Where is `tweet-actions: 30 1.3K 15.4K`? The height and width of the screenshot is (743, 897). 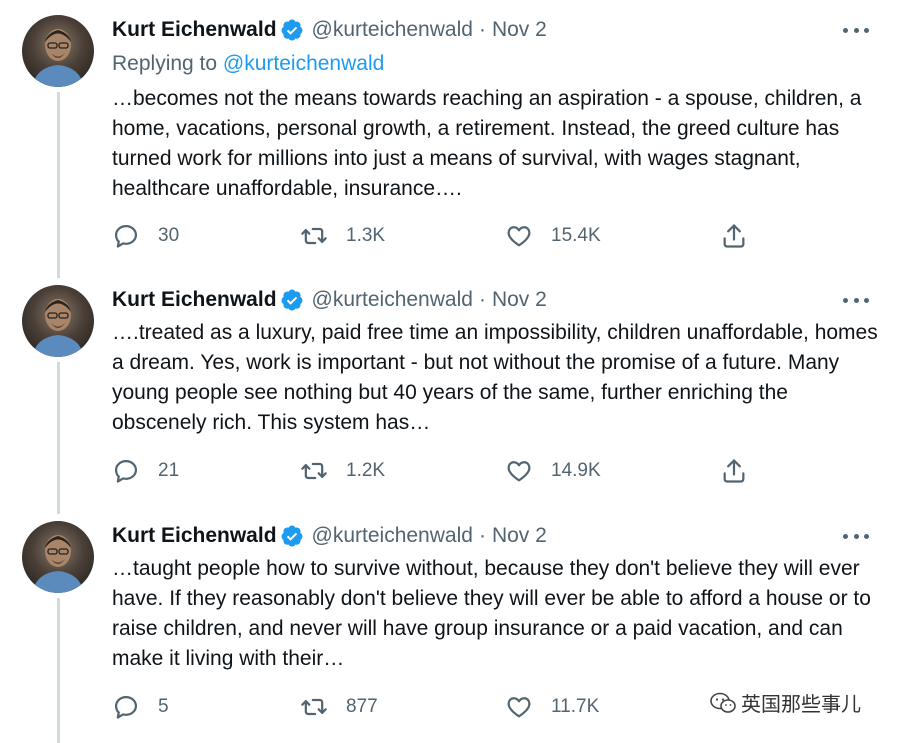 tweet-actions: 30 1.3K 15.4K is located at coordinates (437, 236).